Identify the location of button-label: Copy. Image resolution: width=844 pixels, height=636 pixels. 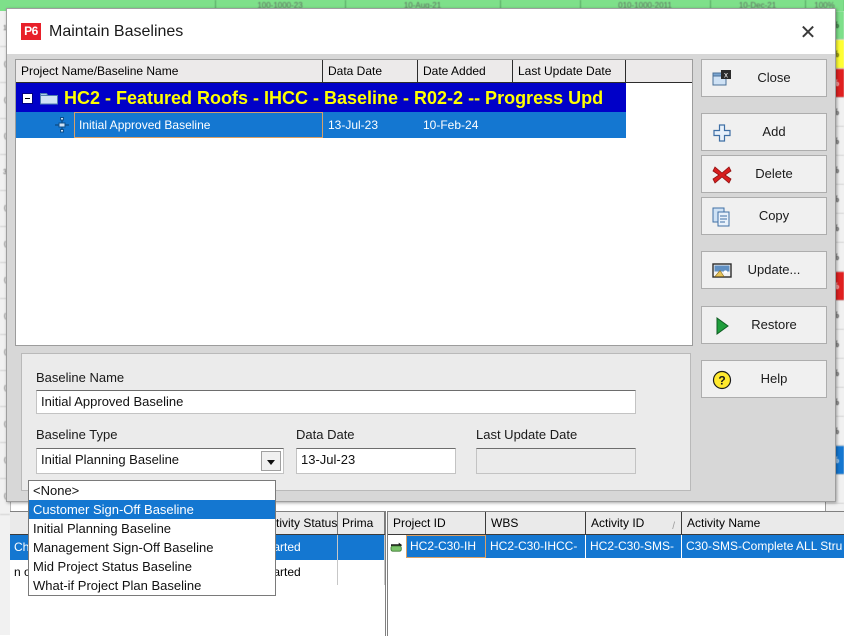
(774, 215).